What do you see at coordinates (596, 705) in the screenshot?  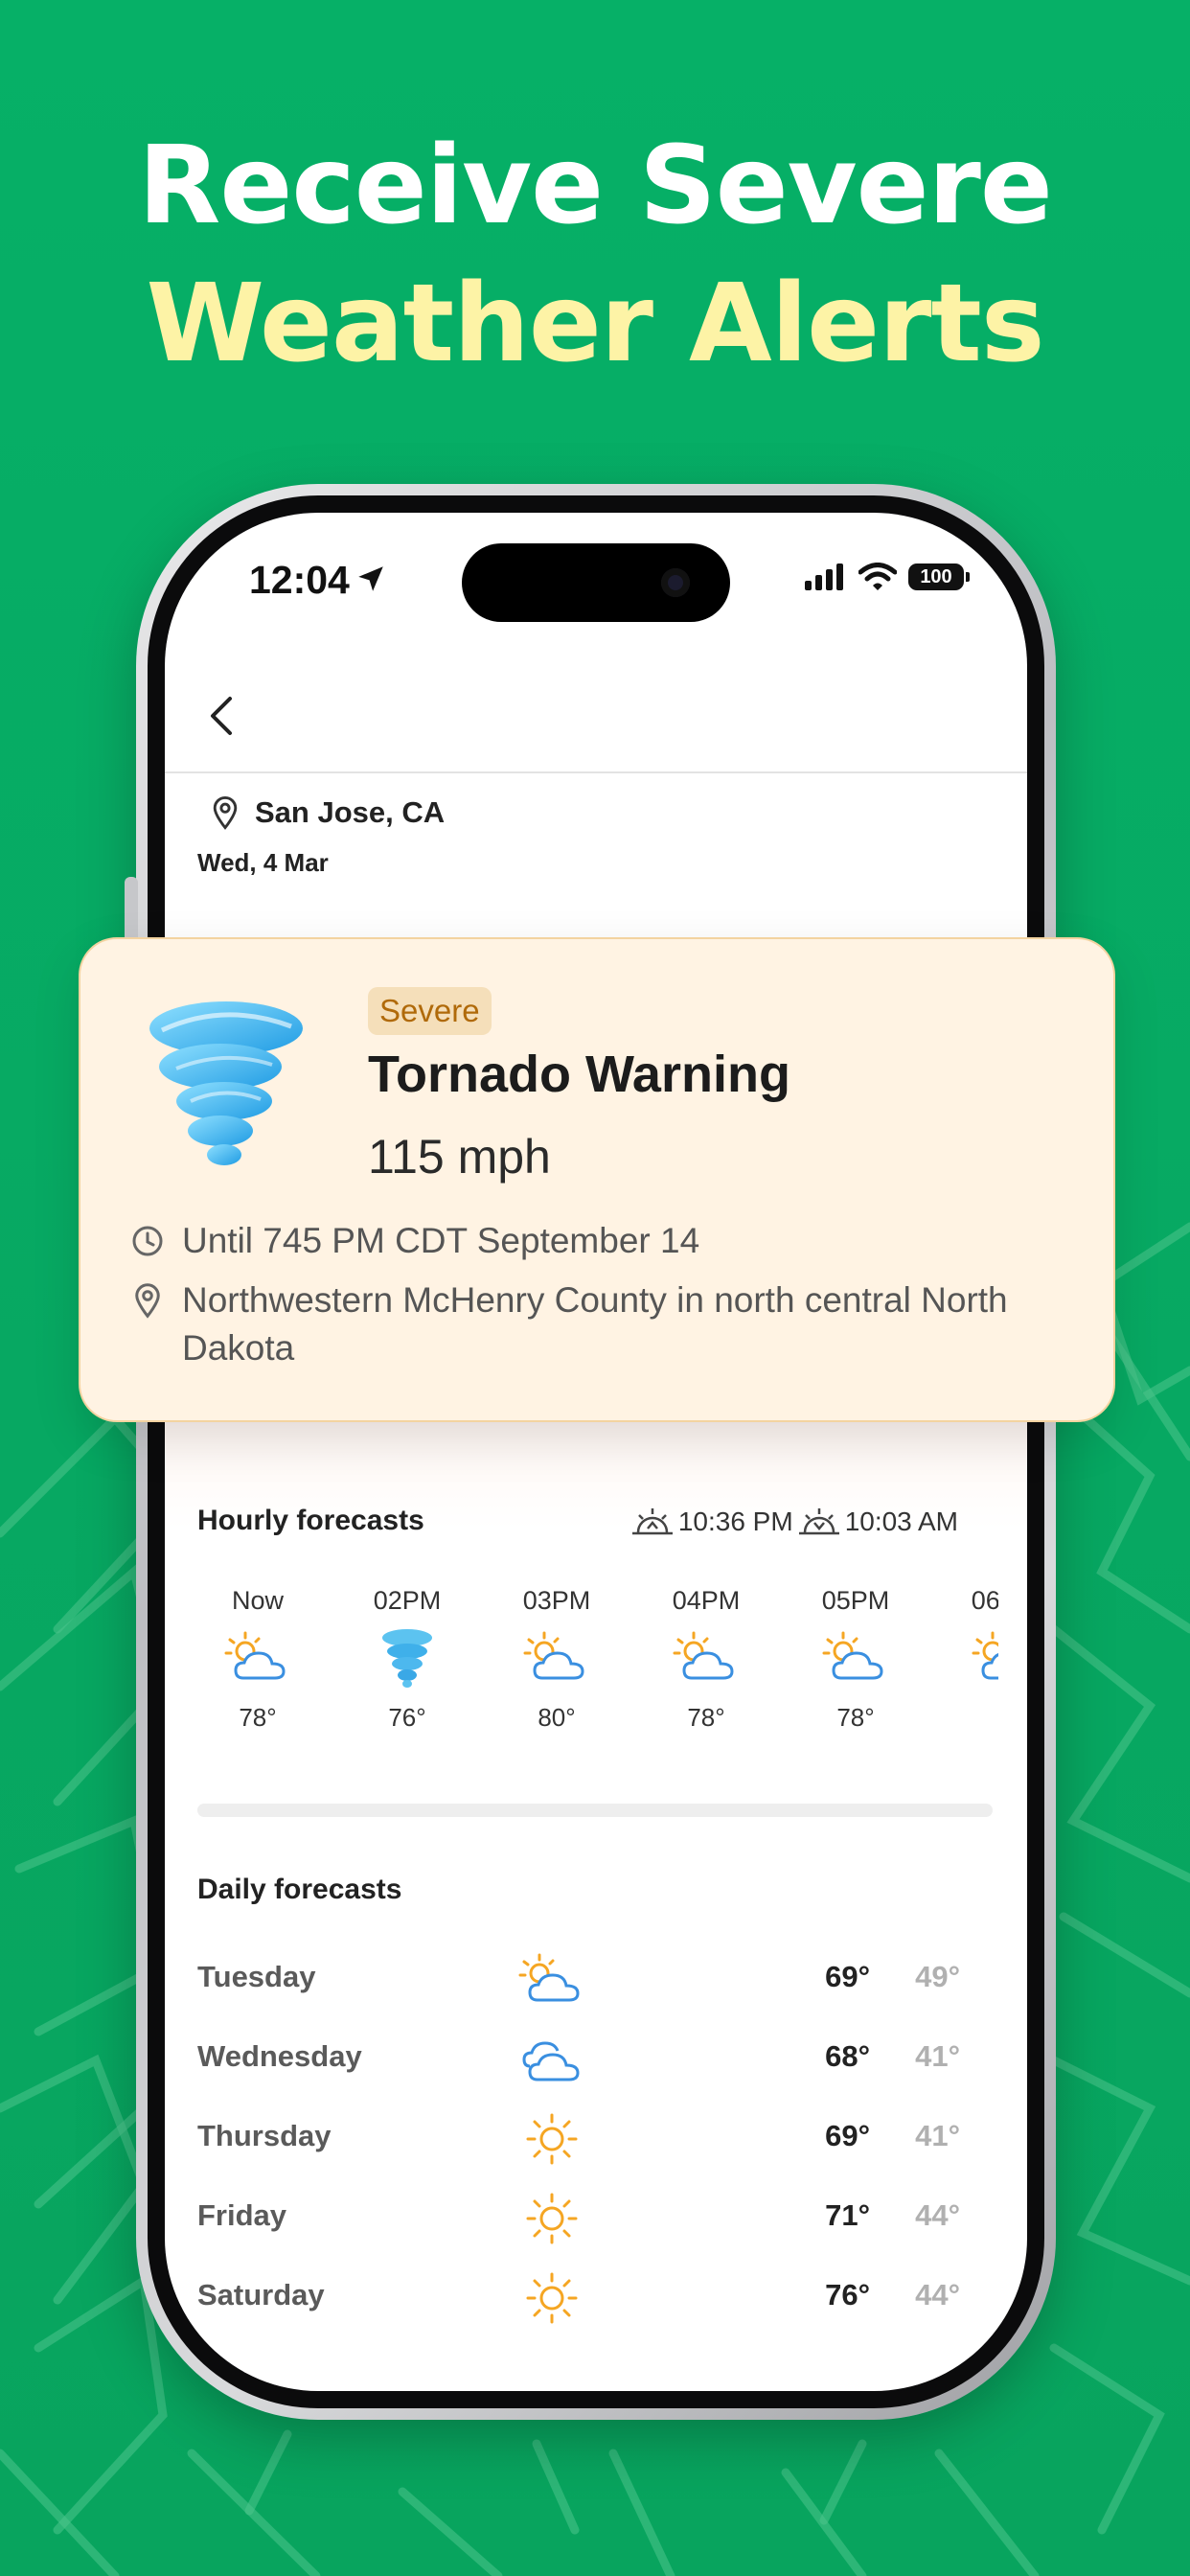 I see `nav-bar` at bounding box center [596, 705].